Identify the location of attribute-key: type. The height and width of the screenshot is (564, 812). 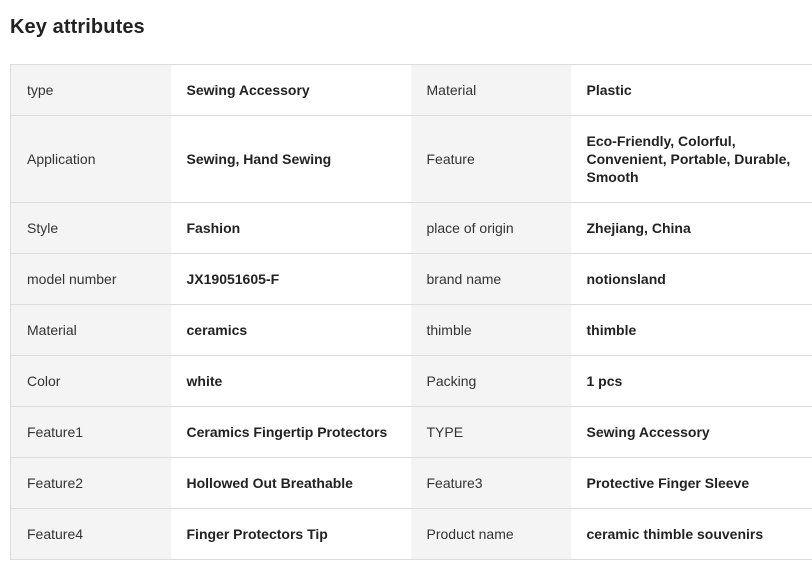
(90, 90).